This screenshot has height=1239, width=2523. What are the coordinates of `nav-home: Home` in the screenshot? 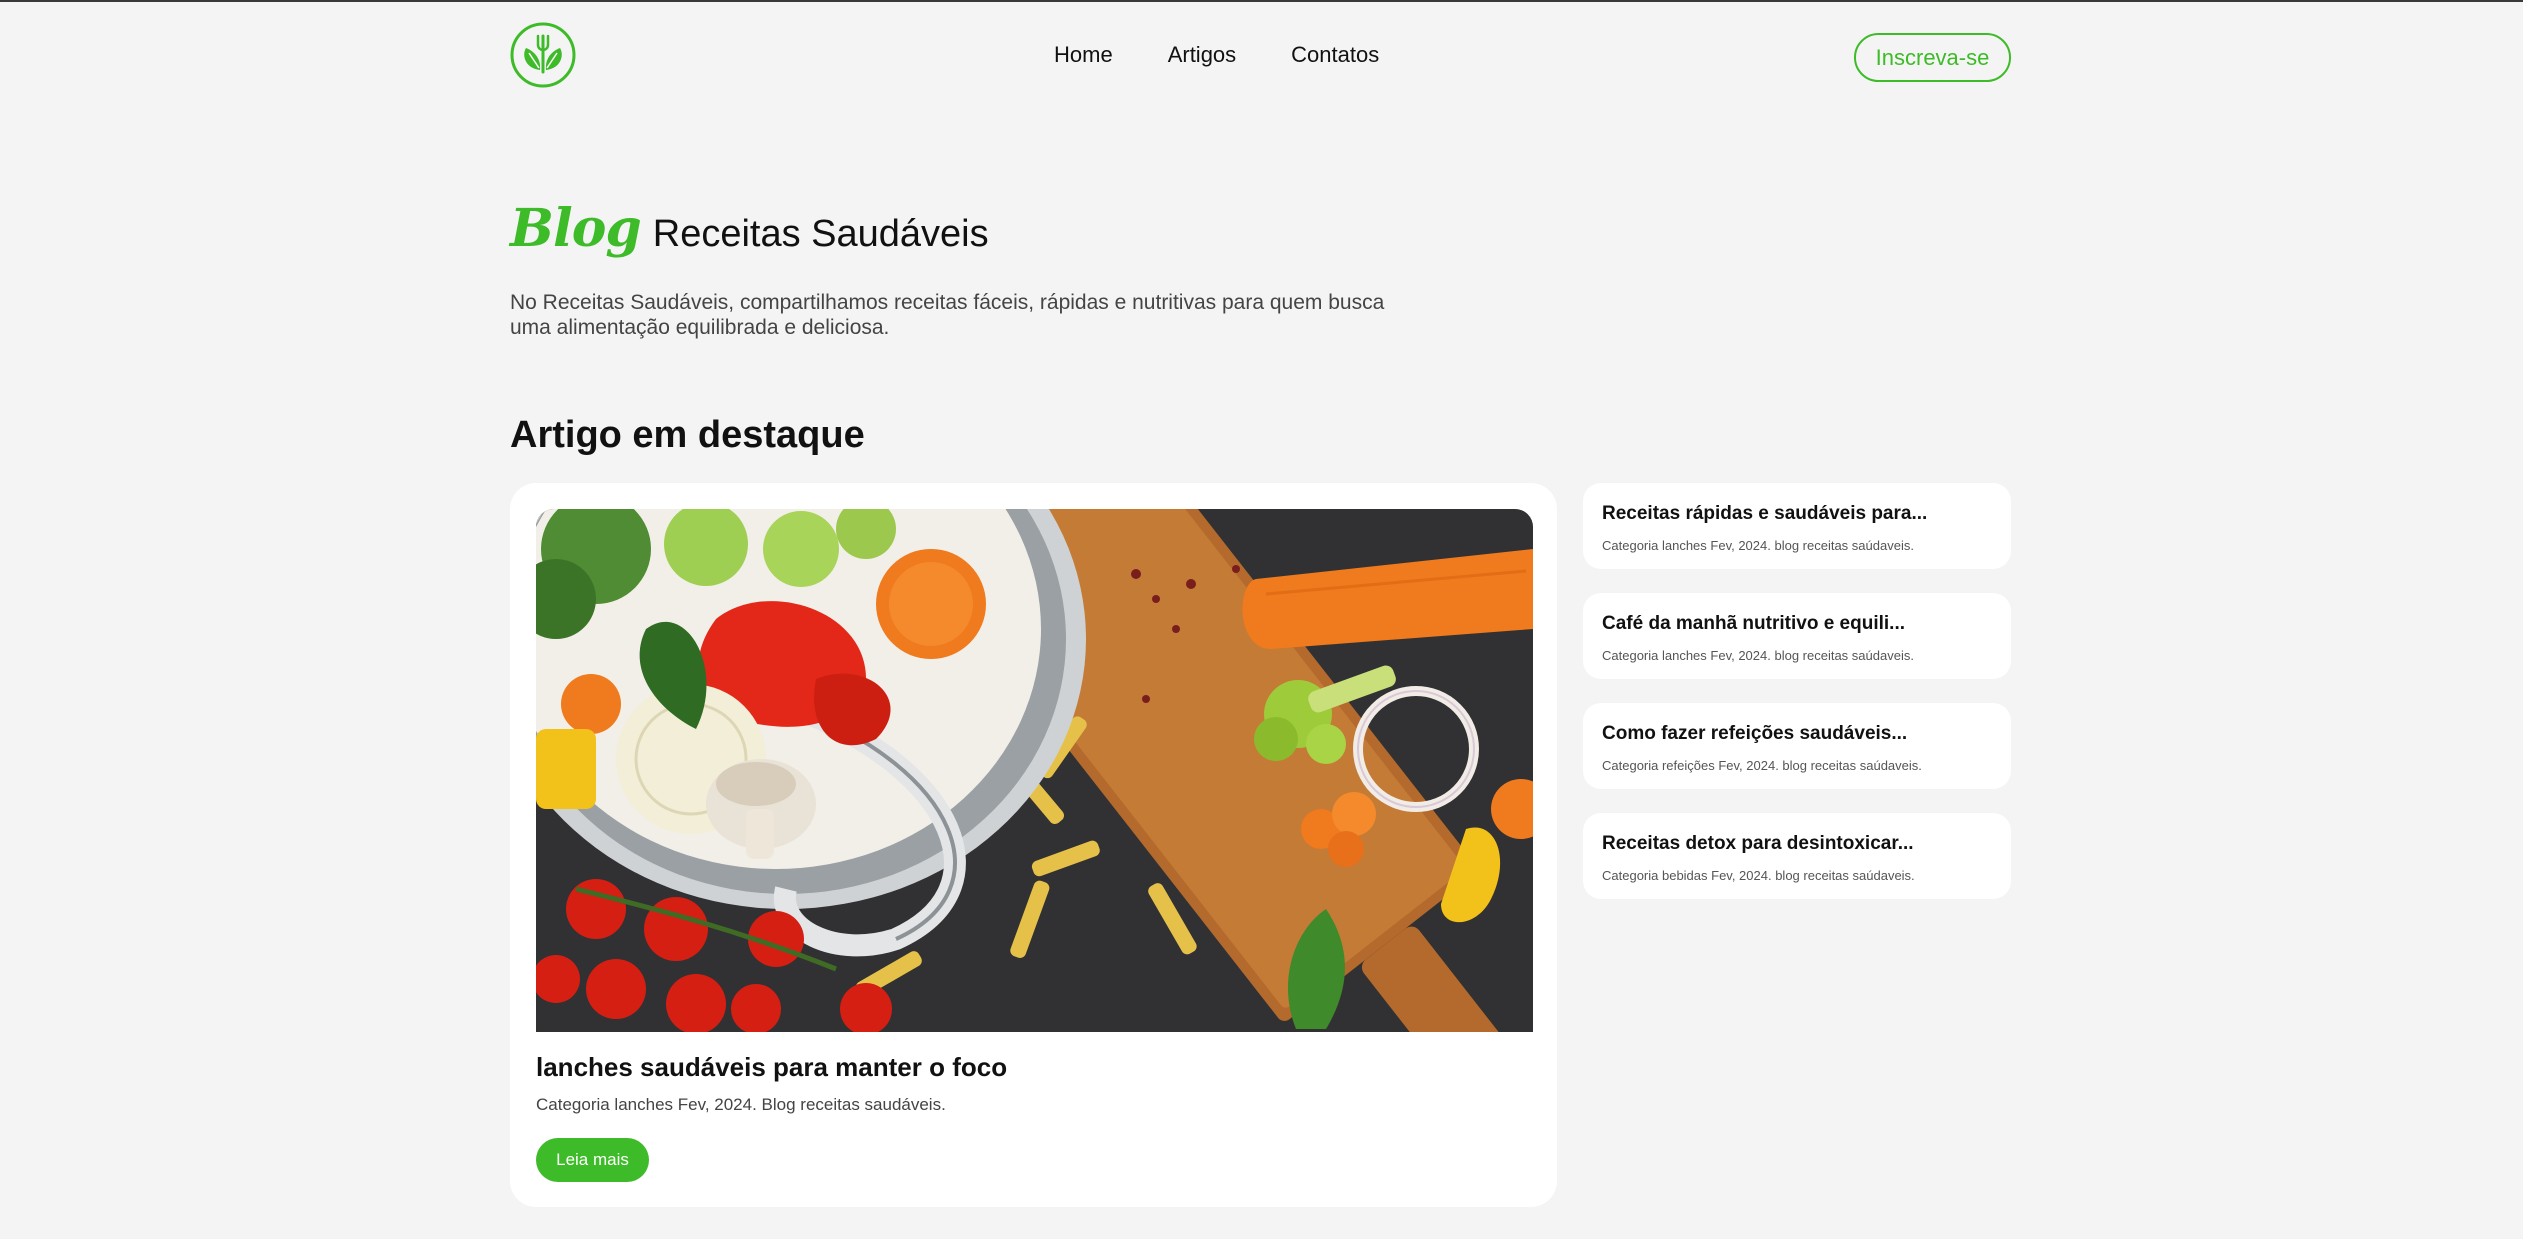 It's located at (1083, 55).